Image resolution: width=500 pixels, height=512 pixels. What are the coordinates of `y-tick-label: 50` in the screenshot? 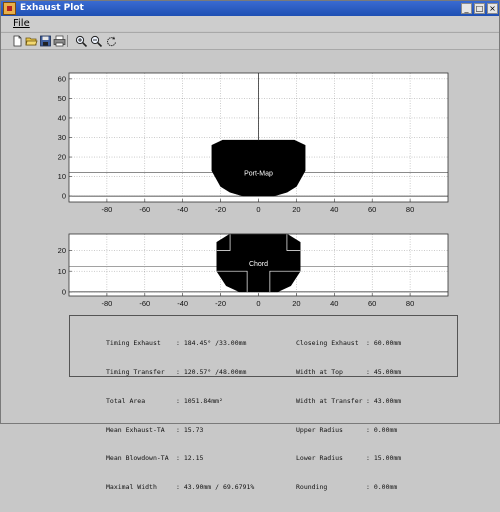 It's located at (62, 98).